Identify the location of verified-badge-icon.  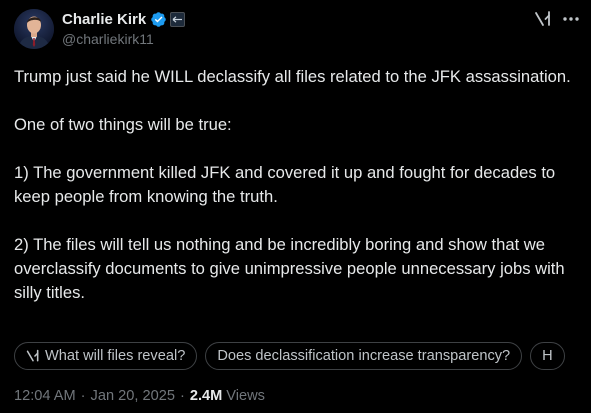
(158, 19).